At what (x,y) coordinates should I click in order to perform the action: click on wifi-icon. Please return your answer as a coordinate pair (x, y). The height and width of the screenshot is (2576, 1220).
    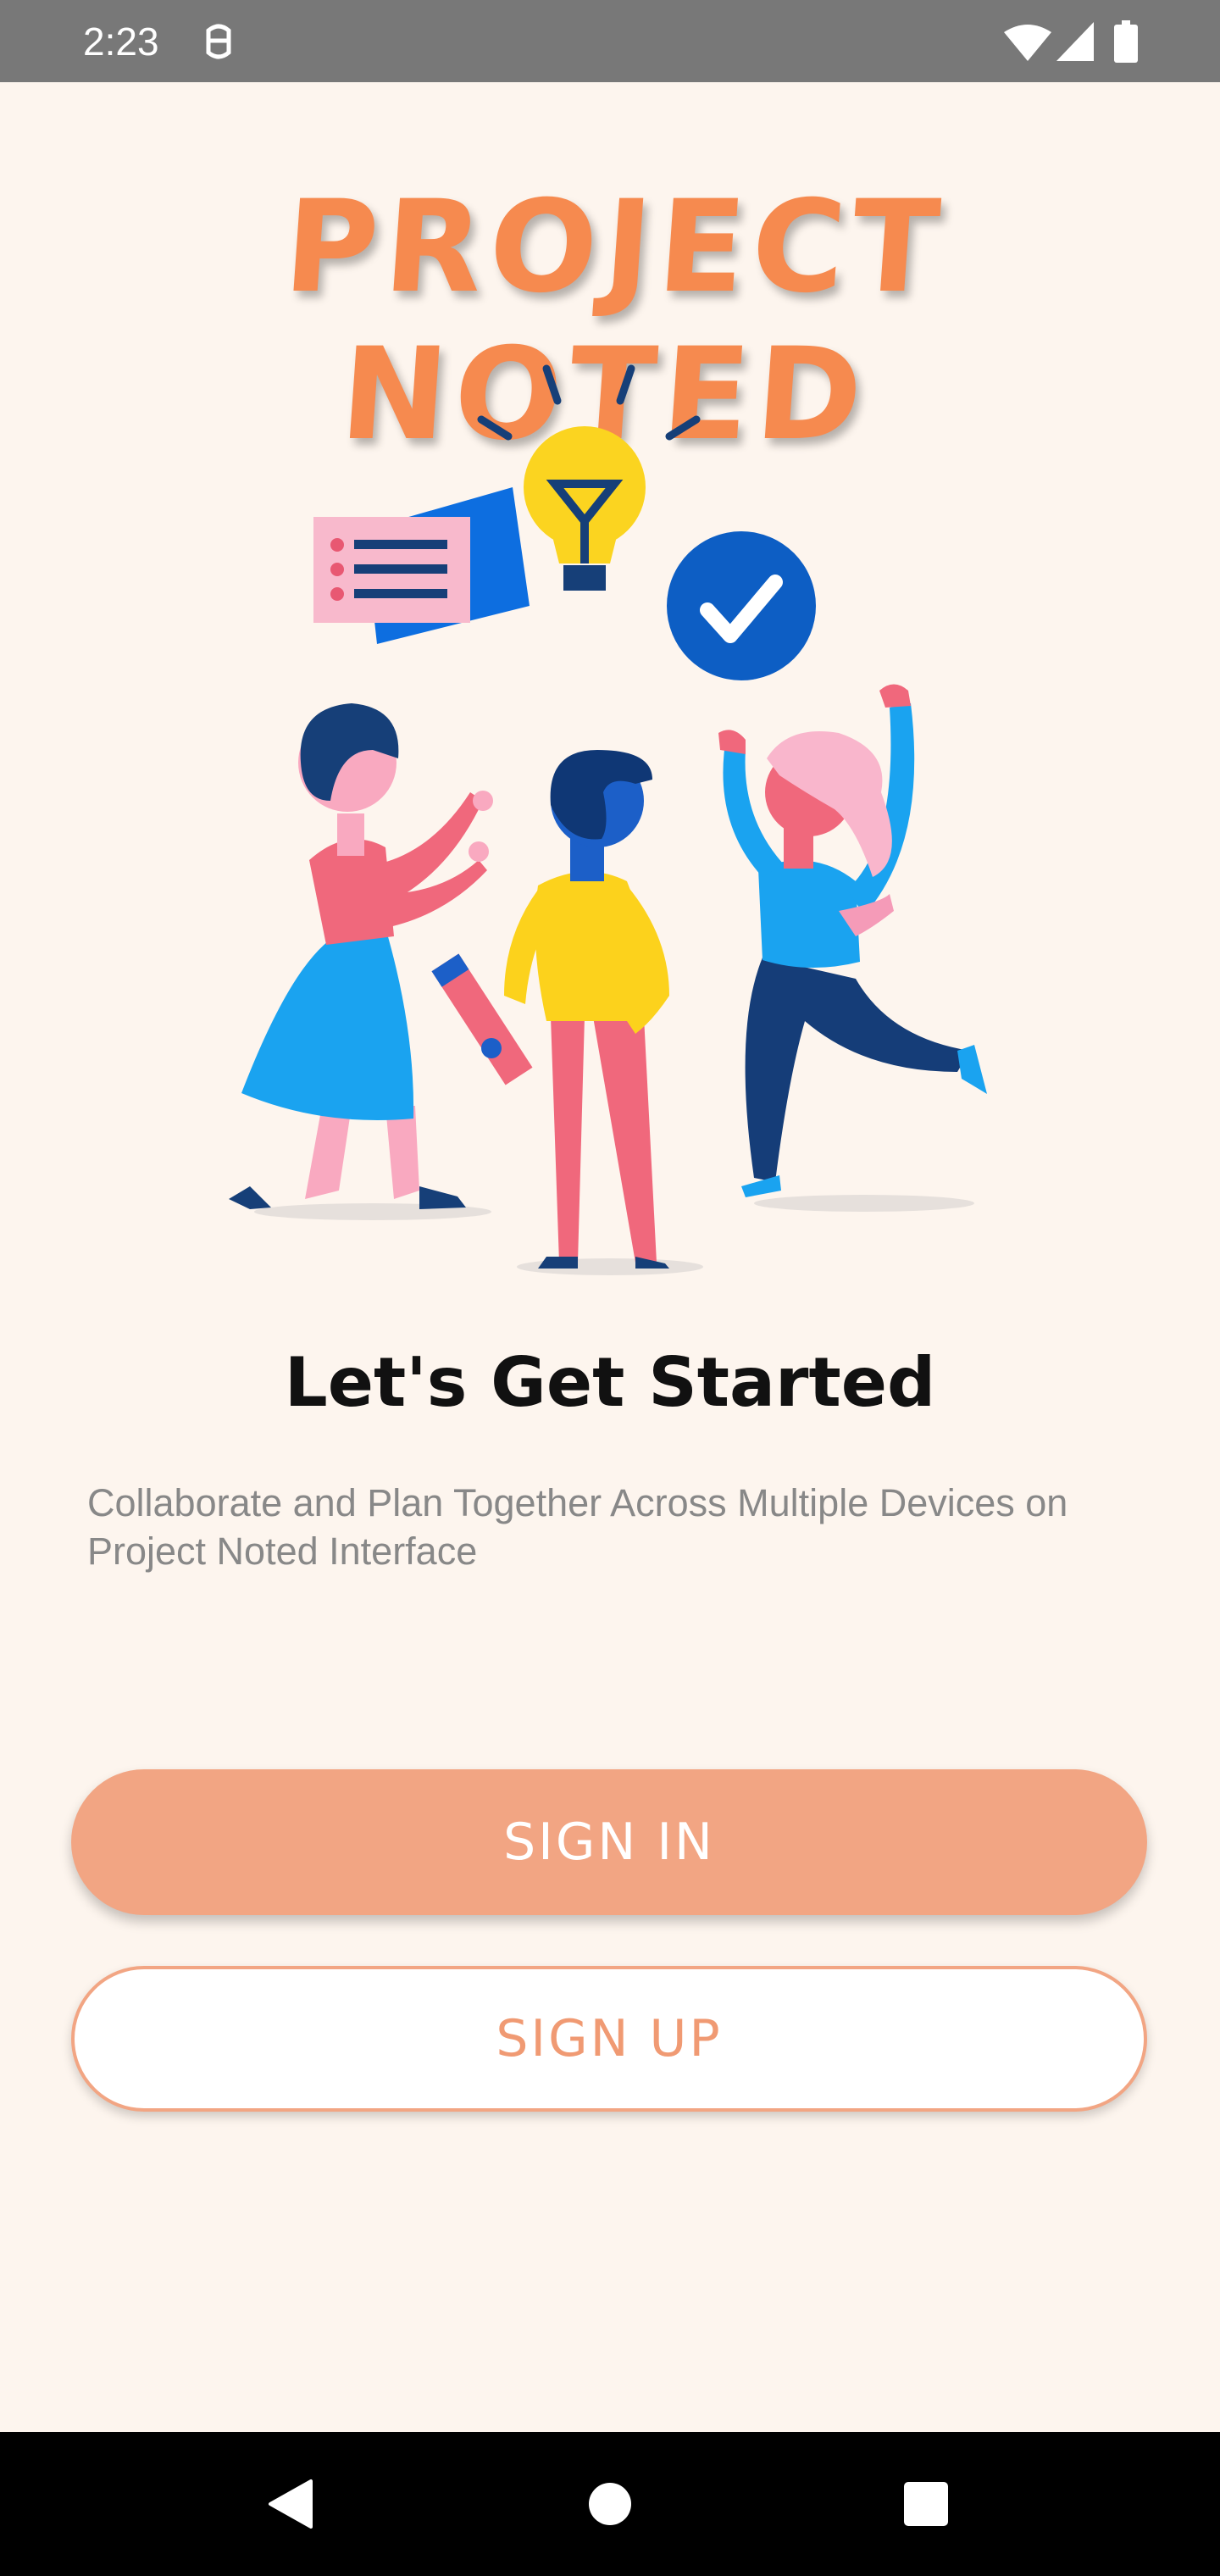
    Looking at the image, I should click on (1027, 44).